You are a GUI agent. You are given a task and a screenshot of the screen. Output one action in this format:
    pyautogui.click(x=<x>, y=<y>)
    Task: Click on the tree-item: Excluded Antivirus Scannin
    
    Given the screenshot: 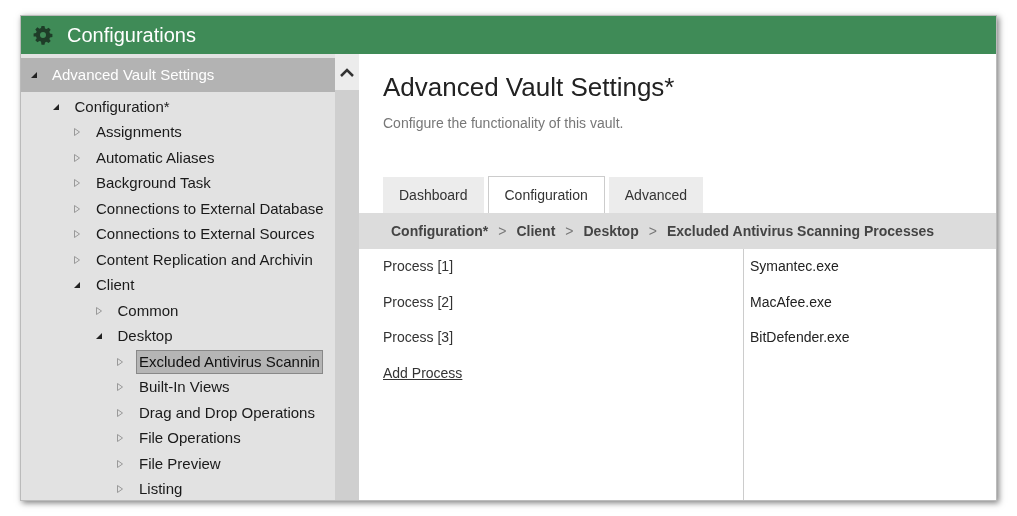 What is the action you would take?
    pyautogui.click(x=229, y=361)
    